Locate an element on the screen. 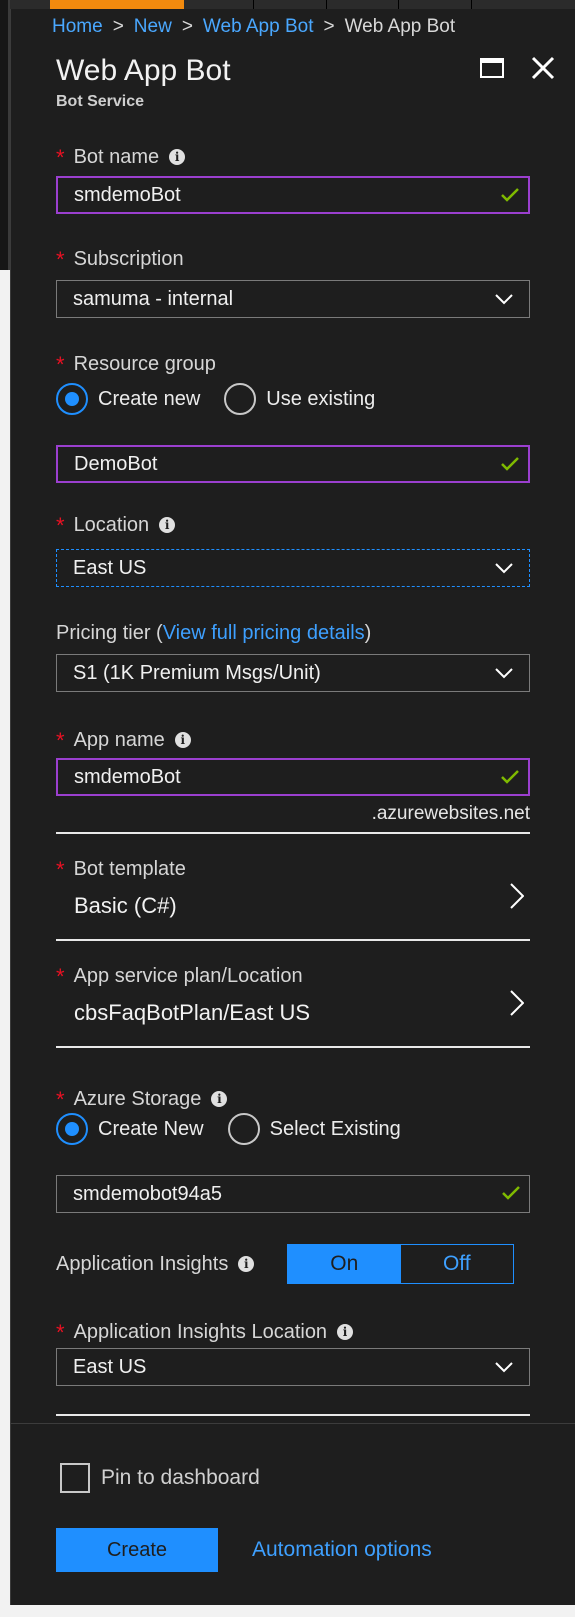 The height and width of the screenshot is (1617, 575). automation-options-link: Automation options is located at coordinates (342, 1550).